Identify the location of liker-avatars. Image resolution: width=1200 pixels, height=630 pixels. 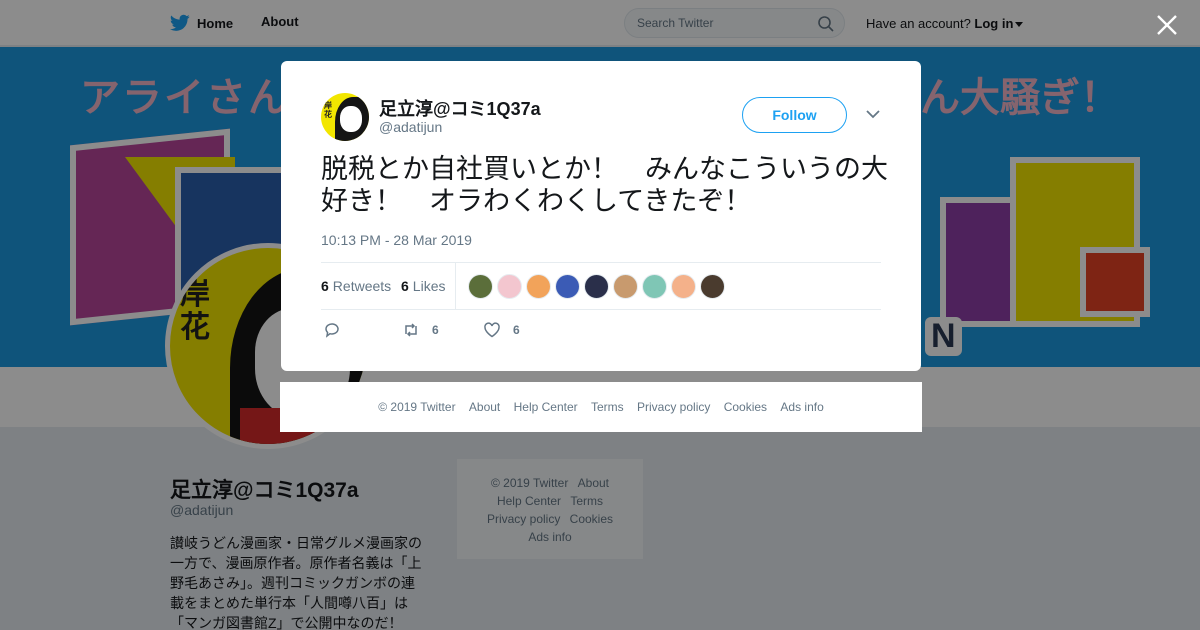
(598, 286).